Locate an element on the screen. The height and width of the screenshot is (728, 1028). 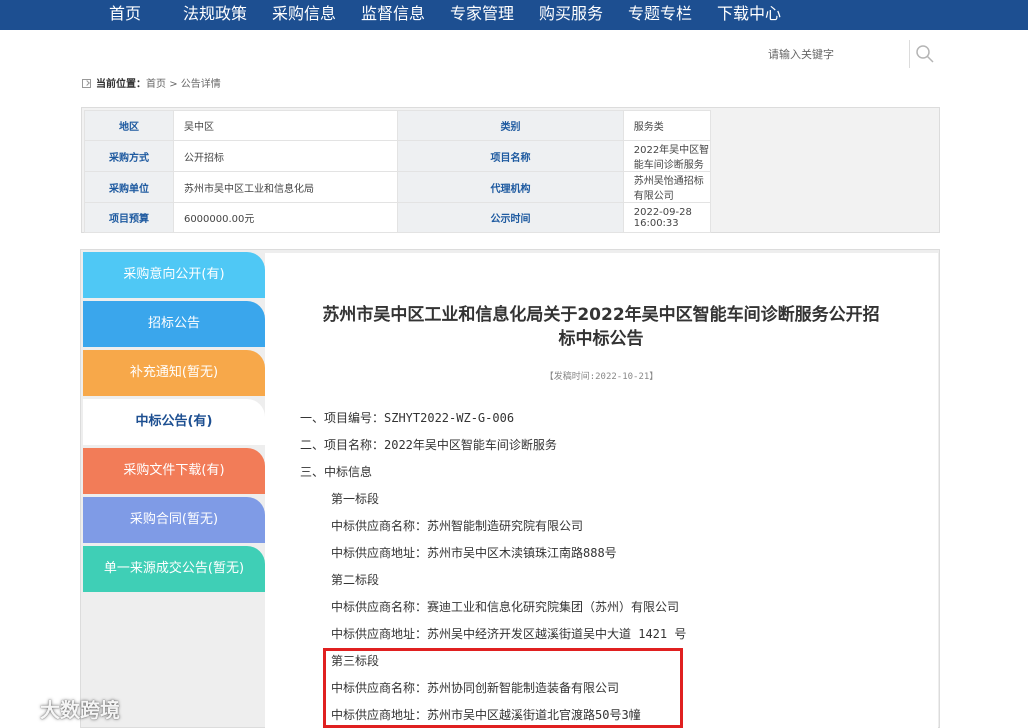
nav-item-experts: 专家管理 is located at coordinates (482, 15).